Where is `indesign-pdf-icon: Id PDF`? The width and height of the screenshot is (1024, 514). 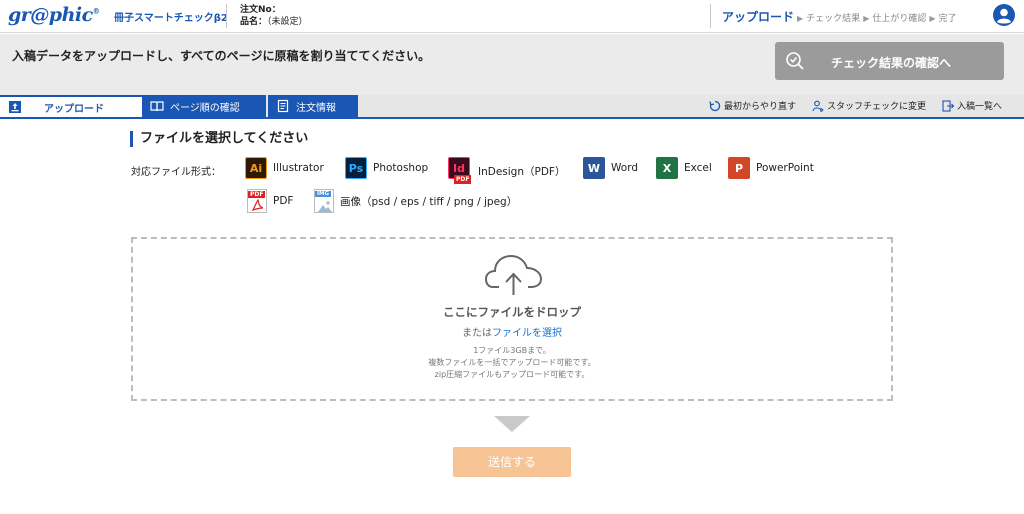
indesign-pdf-icon: Id PDF is located at coordinates (460, 171).